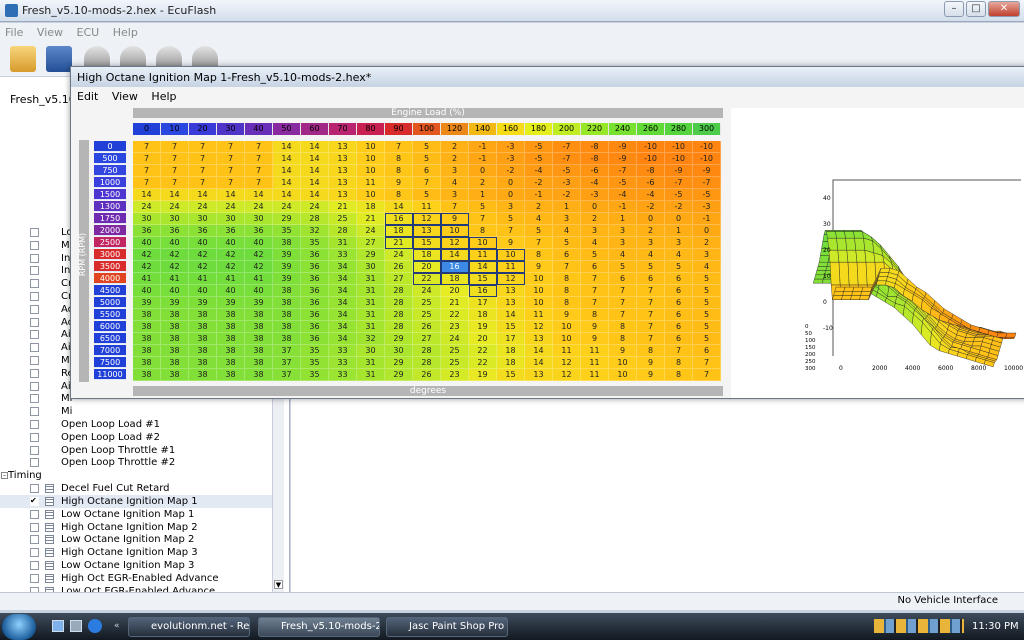 The height and width of the screenshot is (640, 1024). What do you see at coordinates (399, 267) in the screenshot?
I see `table-cell: 26` at bounding box center [399, 267].